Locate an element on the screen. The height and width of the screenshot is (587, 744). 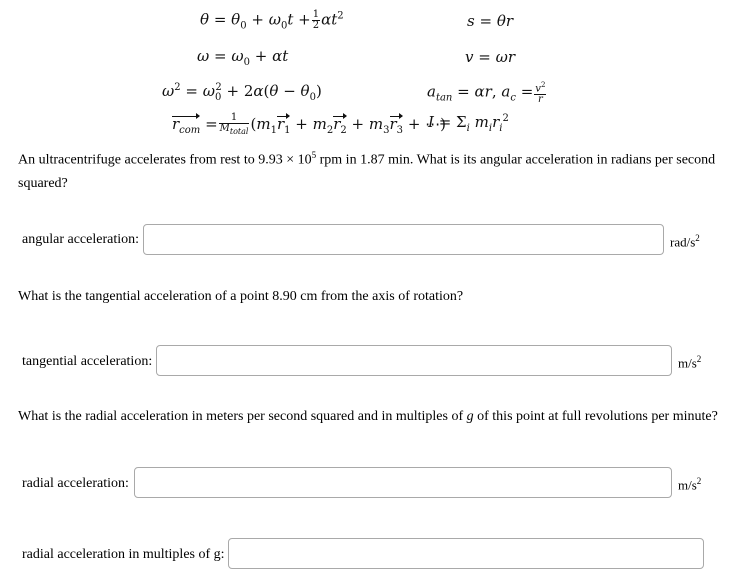
formula-velocity: v = ωr is located at coordinates (490, 57).